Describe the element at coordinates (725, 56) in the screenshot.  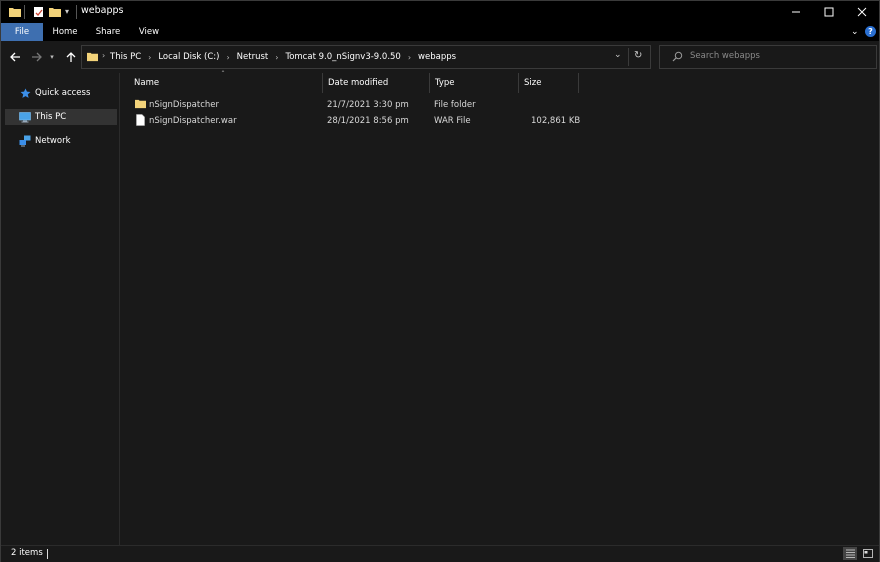
I see `search-input: Search webapps` at that location.